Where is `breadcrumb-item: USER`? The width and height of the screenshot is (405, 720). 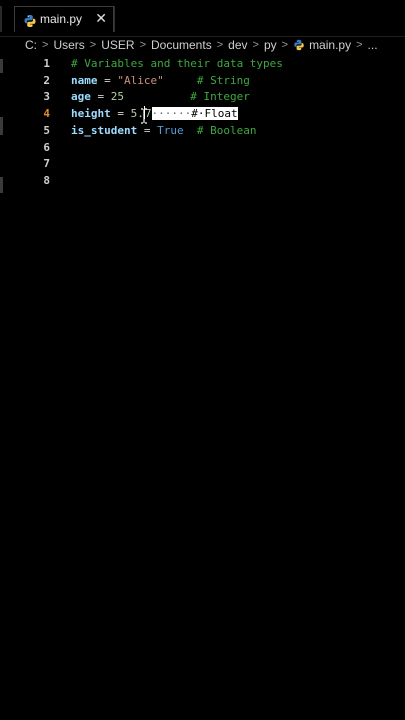
breadcrumb-item: USER is located at coordinates (117, 45).